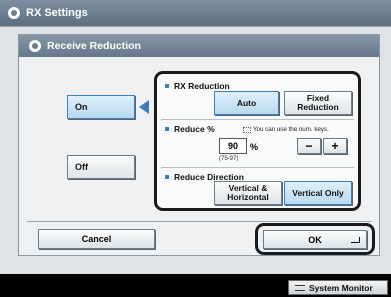  Describe the element at coordinates (190, 129) in the screenshot. I see `reduce-percent-label: Reduce %` at that location.